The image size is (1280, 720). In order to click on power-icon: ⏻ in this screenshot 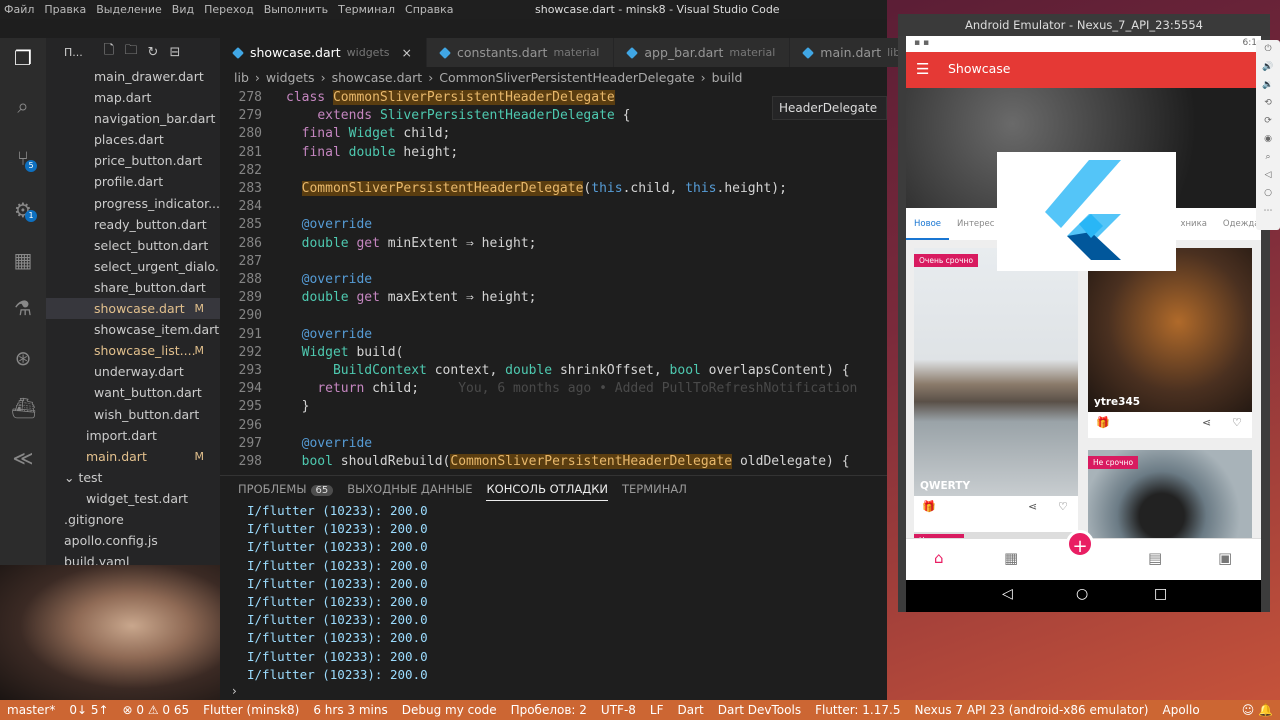, I will do `click(1268, 49)`.